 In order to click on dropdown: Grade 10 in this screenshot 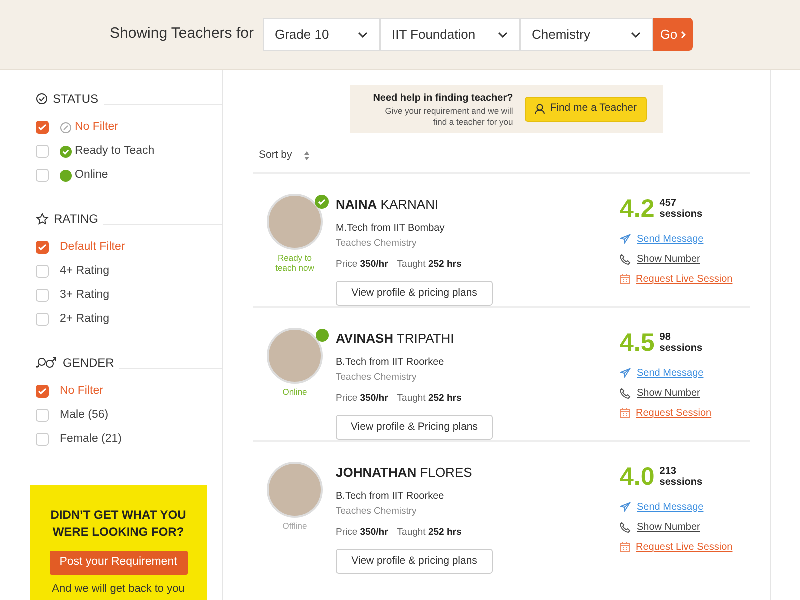, I will do `click(321, 34)`.